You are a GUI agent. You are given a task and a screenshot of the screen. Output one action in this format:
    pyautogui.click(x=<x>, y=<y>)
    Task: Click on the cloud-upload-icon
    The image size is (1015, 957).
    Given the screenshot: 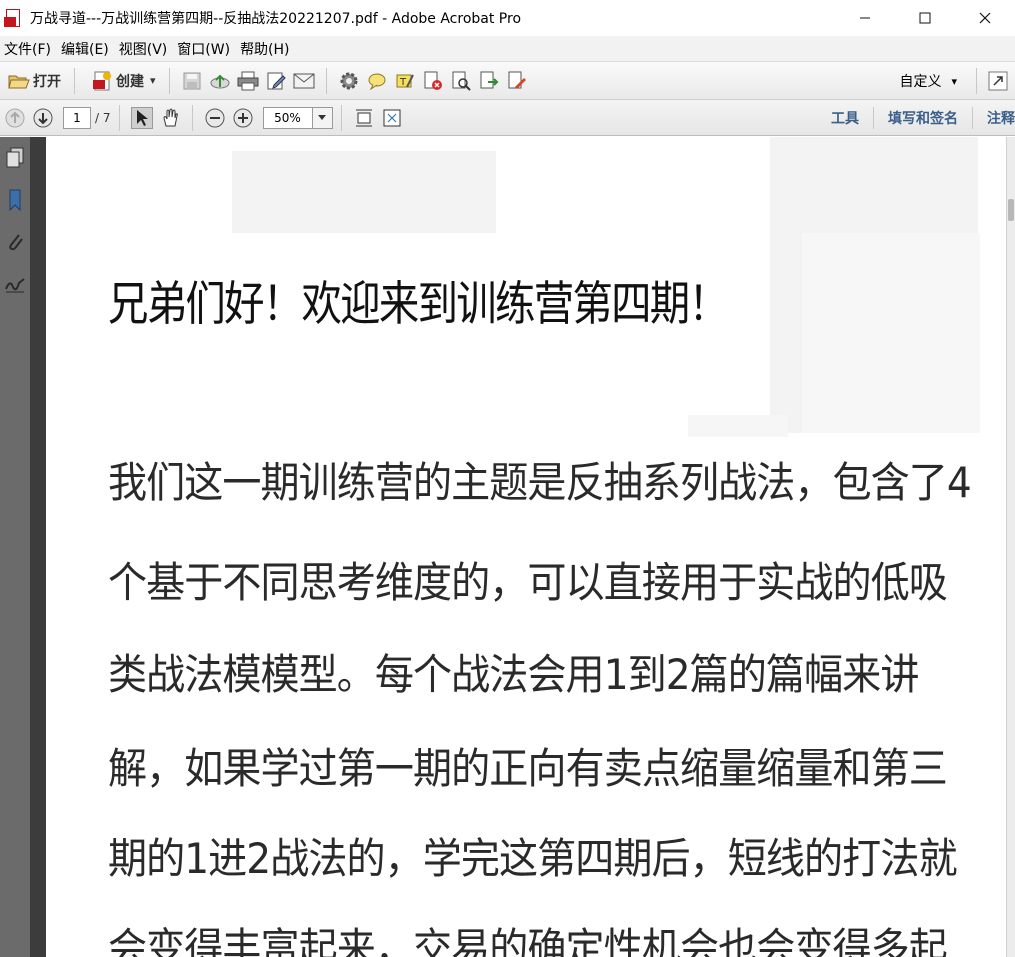 What is the action you would take?
    pyautogui.click(x=220, y=81)
    